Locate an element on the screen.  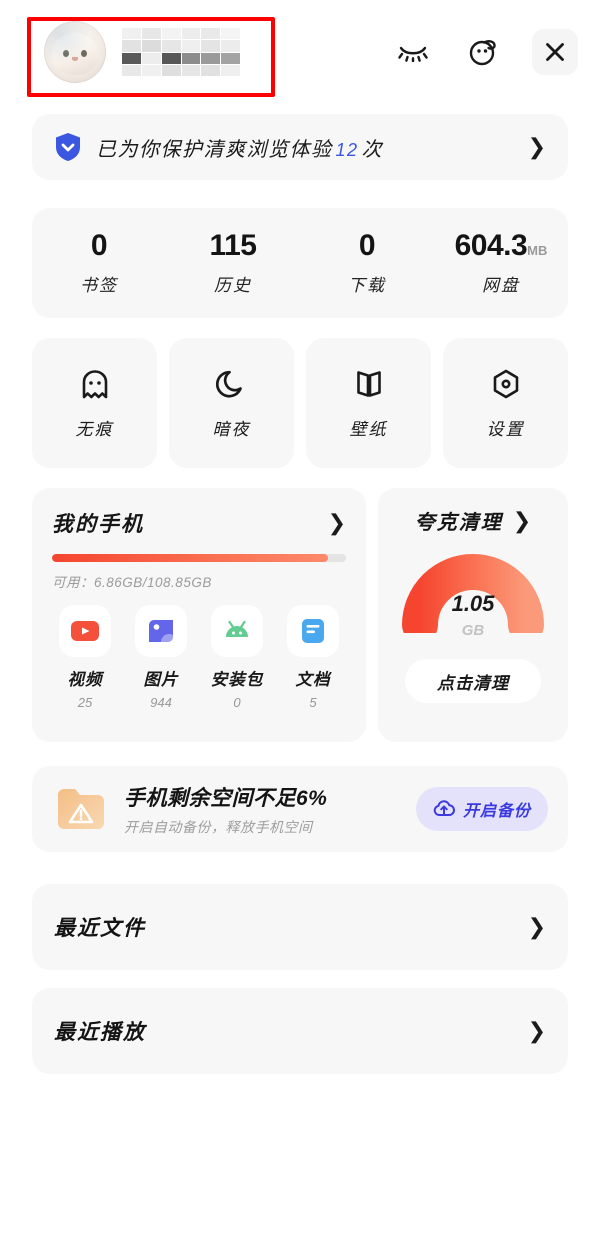
stat-history: 115 历史 is located at coordinates (233, 263).